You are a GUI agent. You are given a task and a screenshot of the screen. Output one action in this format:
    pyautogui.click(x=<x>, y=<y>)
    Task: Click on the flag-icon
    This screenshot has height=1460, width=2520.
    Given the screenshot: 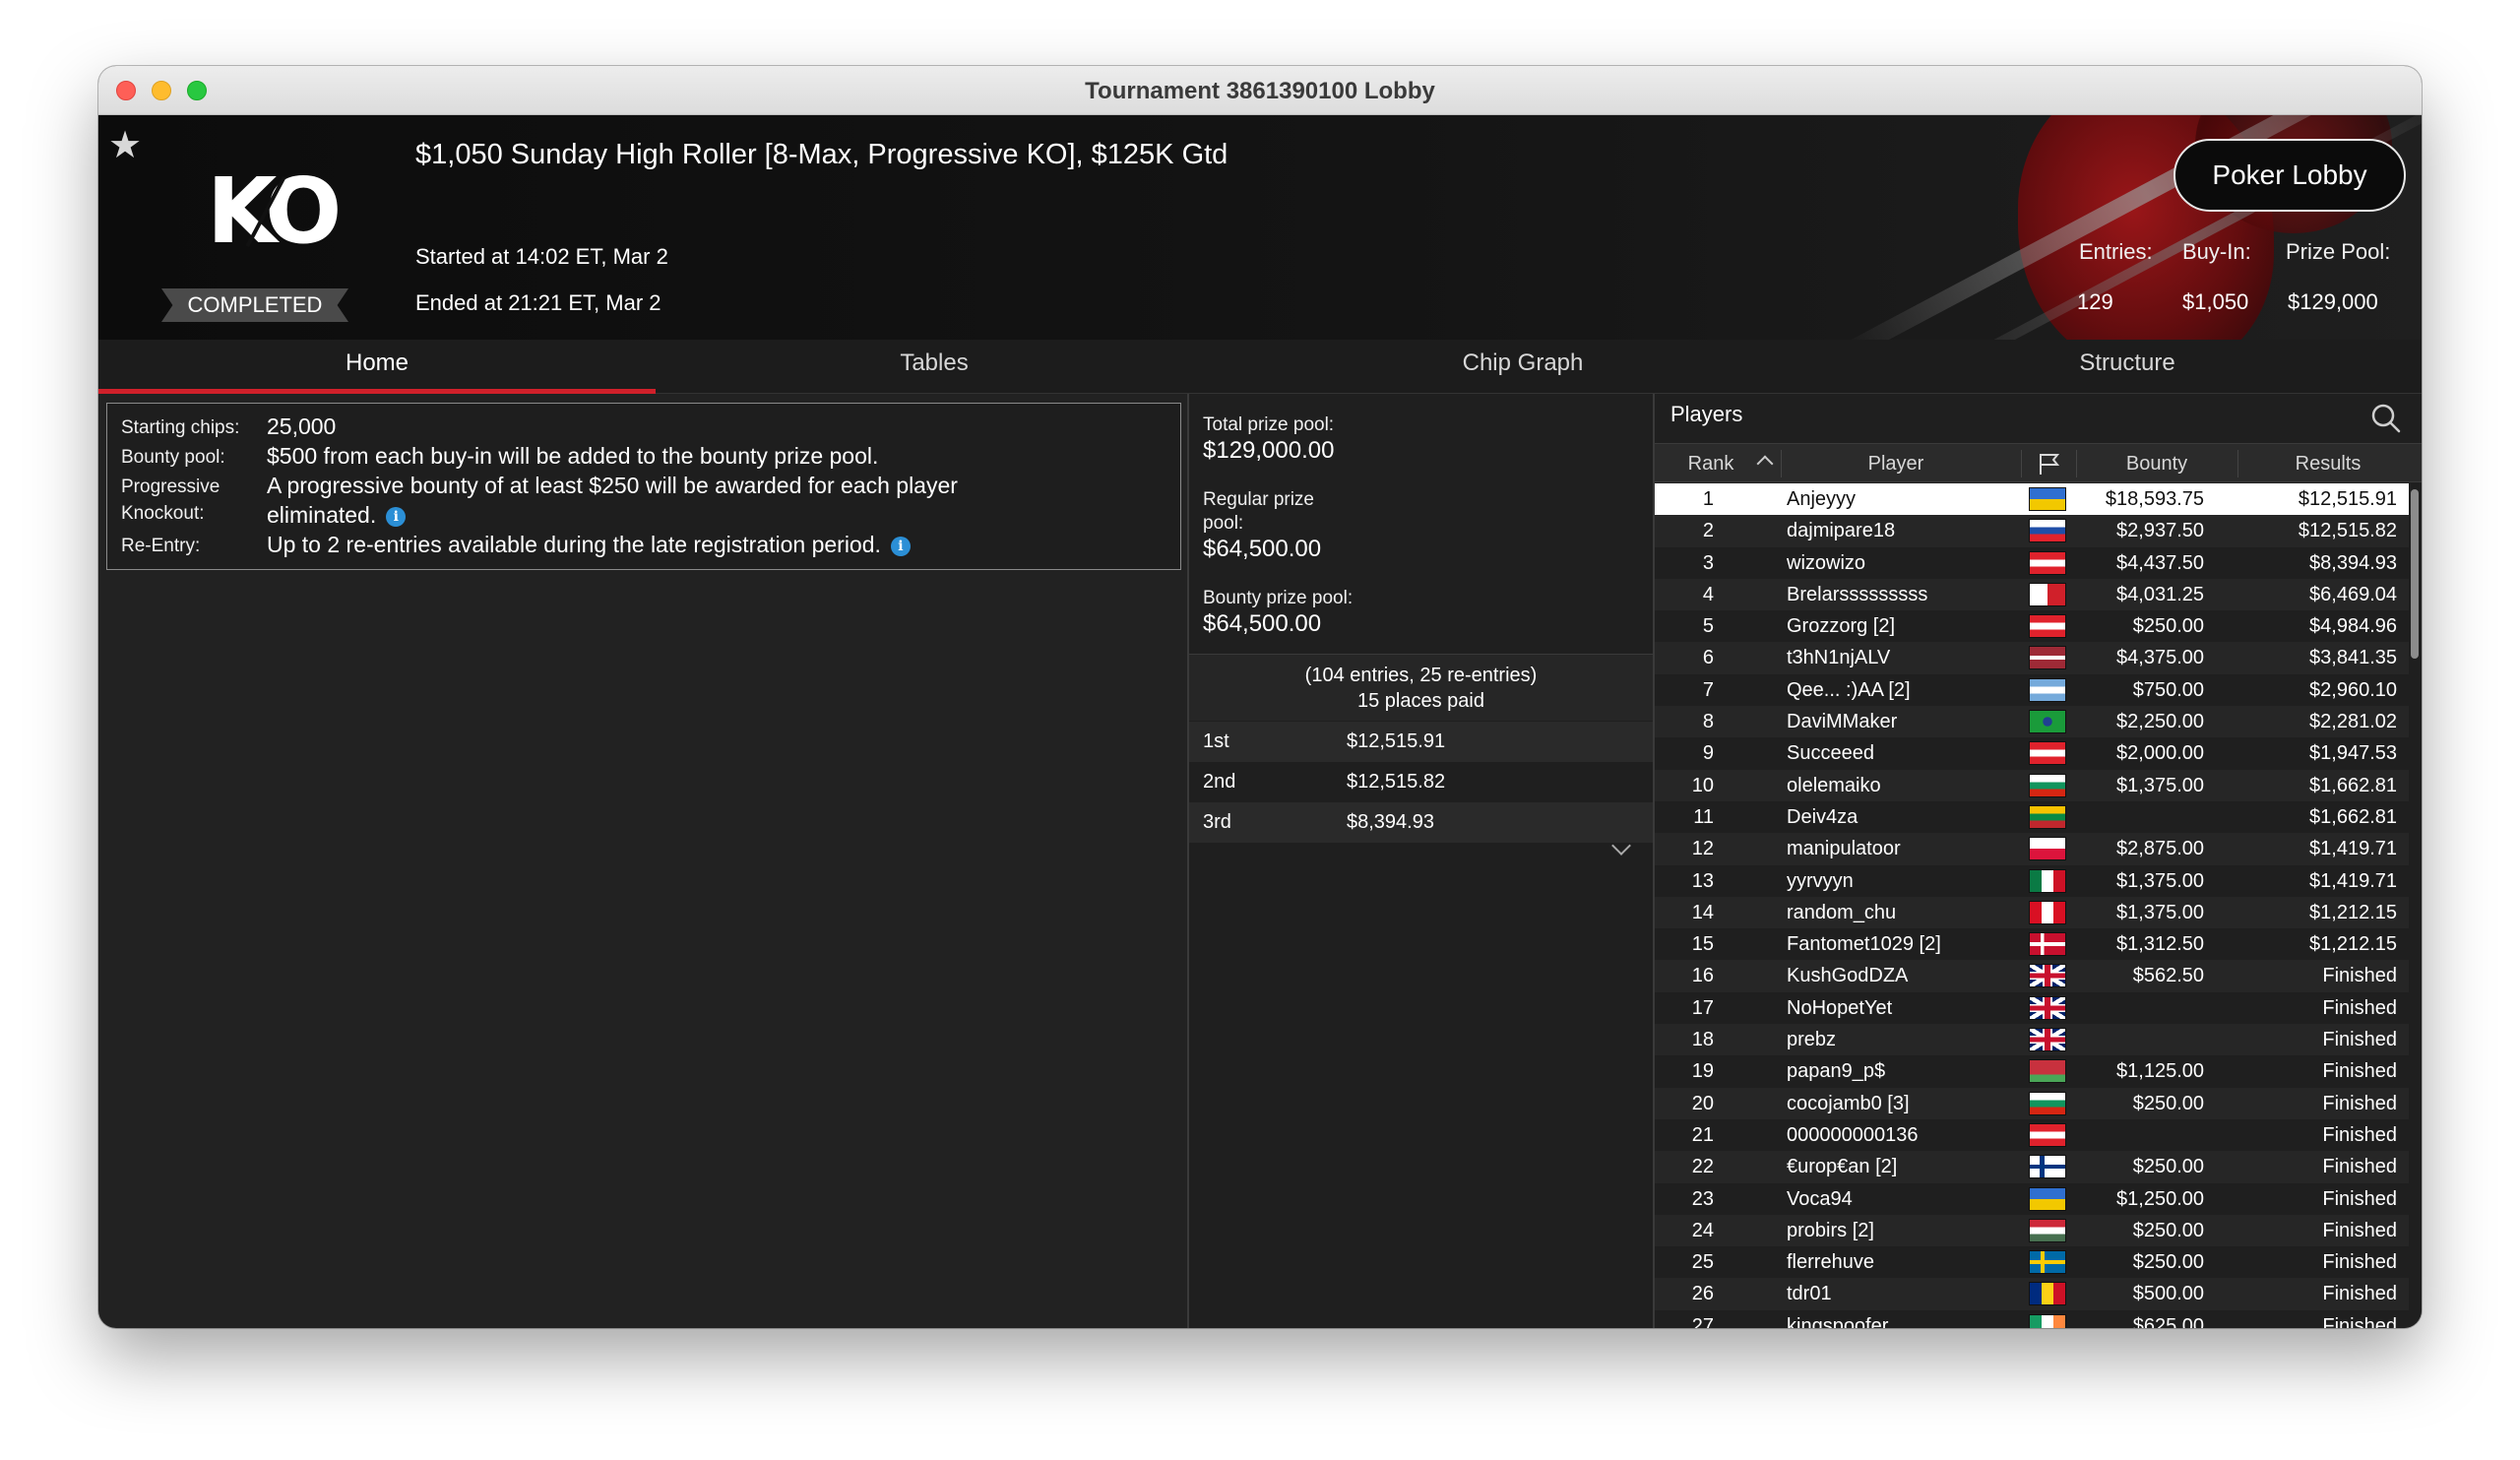 What is the action you would take?
    pyautogui.click(x=2048, y=464)
    